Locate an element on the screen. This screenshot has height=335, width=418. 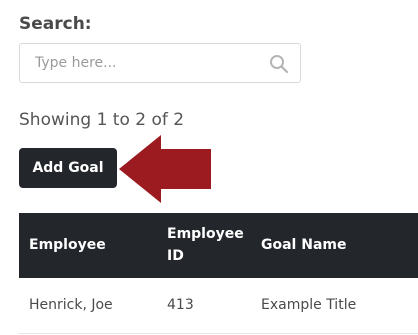
search-field is located at coordinates (160, 63).